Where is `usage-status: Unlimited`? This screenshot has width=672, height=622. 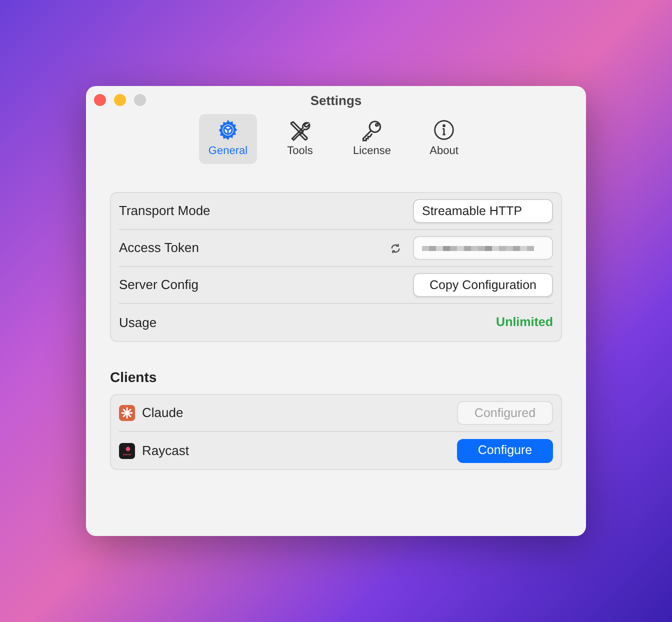 usage-status: Unlimited is located at coordinates (524, 323).